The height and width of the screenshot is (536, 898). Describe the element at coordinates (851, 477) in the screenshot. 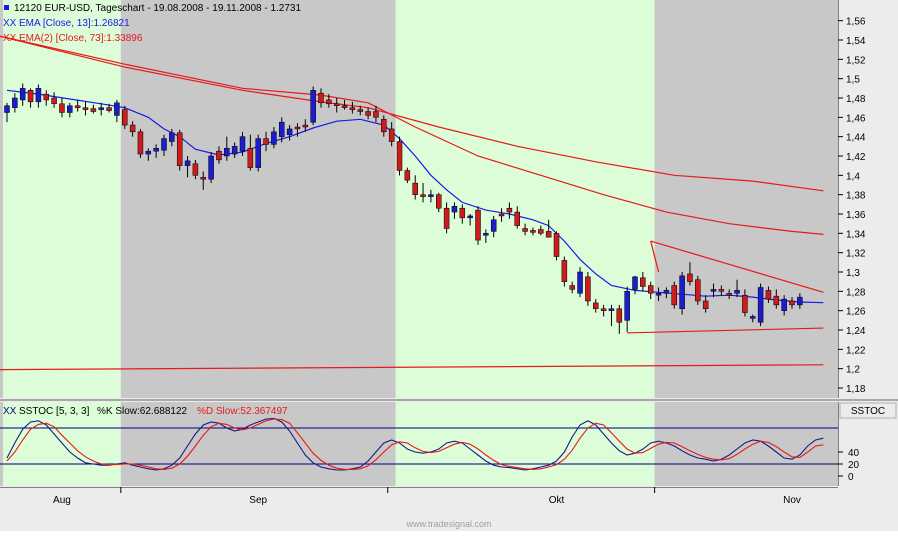

I see `stochastic-tick-label: 0` at that location.